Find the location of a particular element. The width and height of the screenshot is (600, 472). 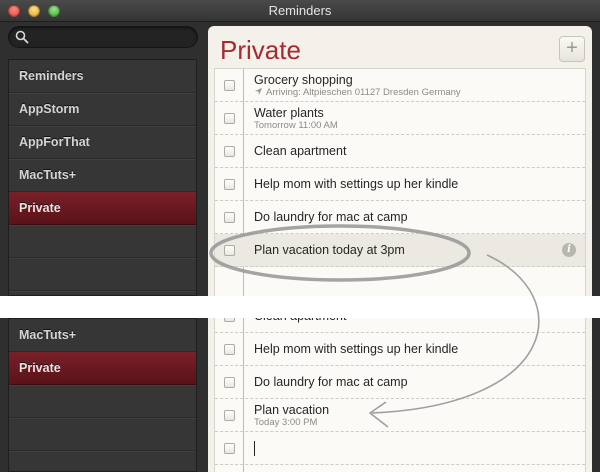

reminder-subtitle-text: Today 3:00 PM is located at coordinates (286, 422).